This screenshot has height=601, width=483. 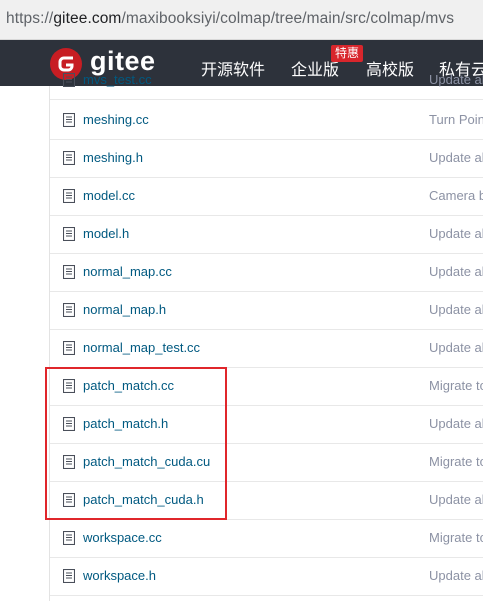 What do you see at coordinates (143, 499) in the screenshot?
I see `file-name: patch_match_cuda.h` at bounding box center [143, 499].